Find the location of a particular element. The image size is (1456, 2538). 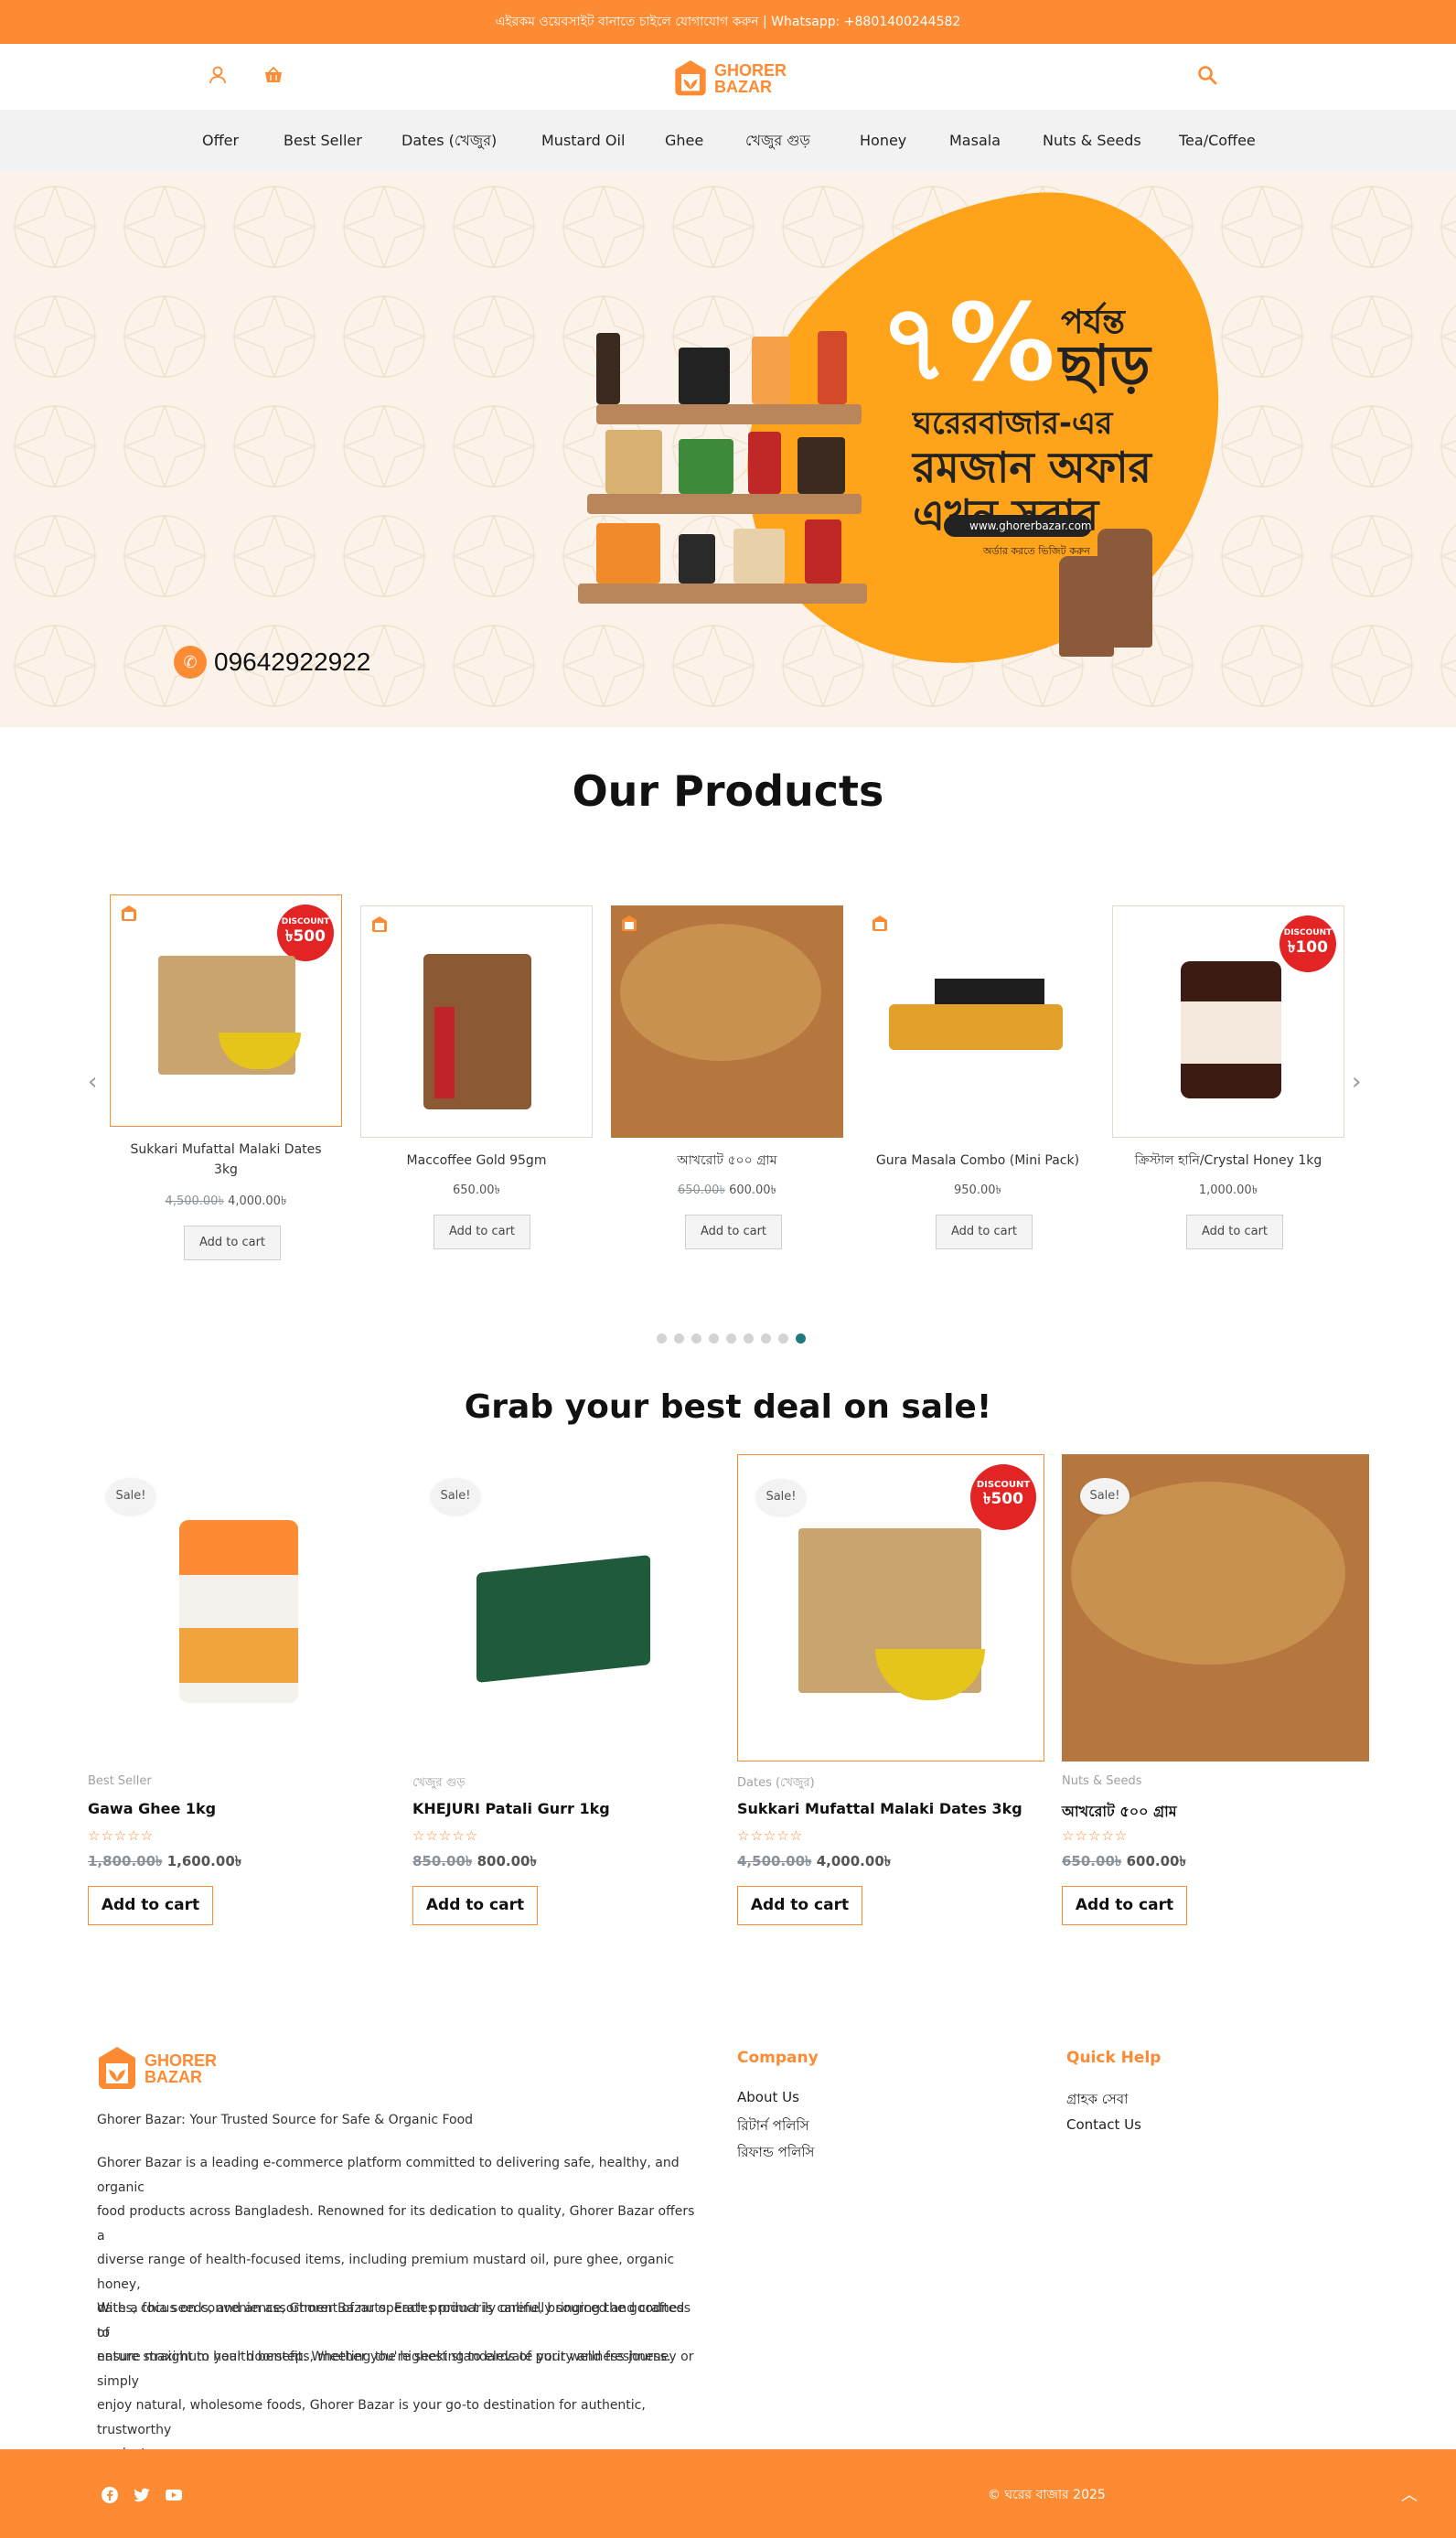

user-icon is located at coordinates (219, 77).